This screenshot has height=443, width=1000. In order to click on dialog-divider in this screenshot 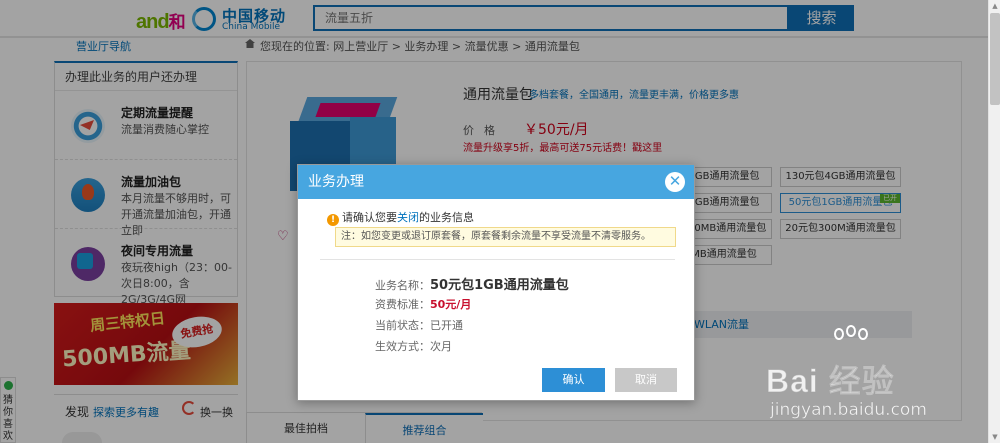, I will do `click(497, 259)`.